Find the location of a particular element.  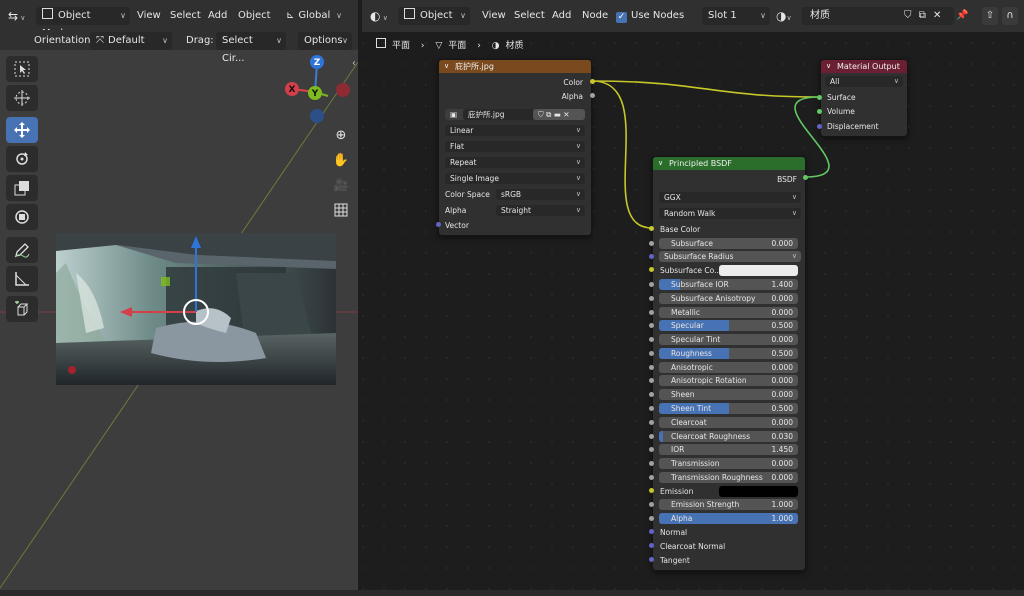

transform-tool-button is located at coordinates (22, 217).